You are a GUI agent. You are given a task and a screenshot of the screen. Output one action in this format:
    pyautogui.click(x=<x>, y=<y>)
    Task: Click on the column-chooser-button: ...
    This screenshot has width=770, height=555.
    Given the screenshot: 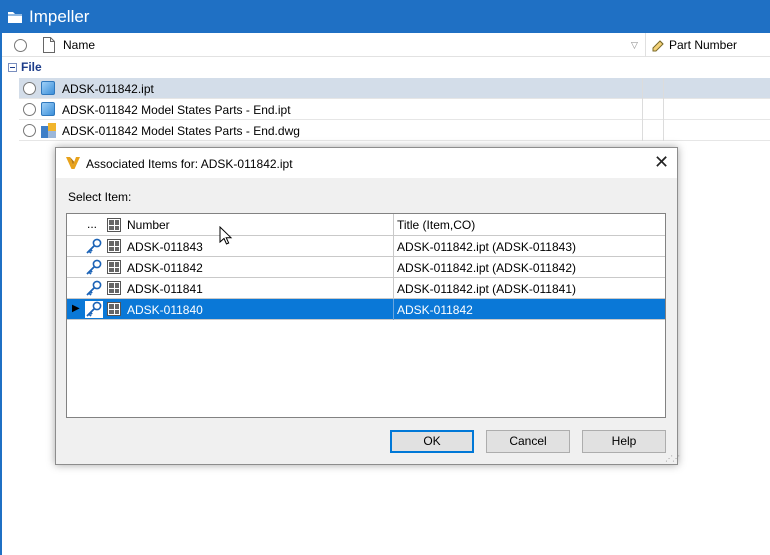 What is the action you would take?
    pyautogui.click(x=92, y=224)
    